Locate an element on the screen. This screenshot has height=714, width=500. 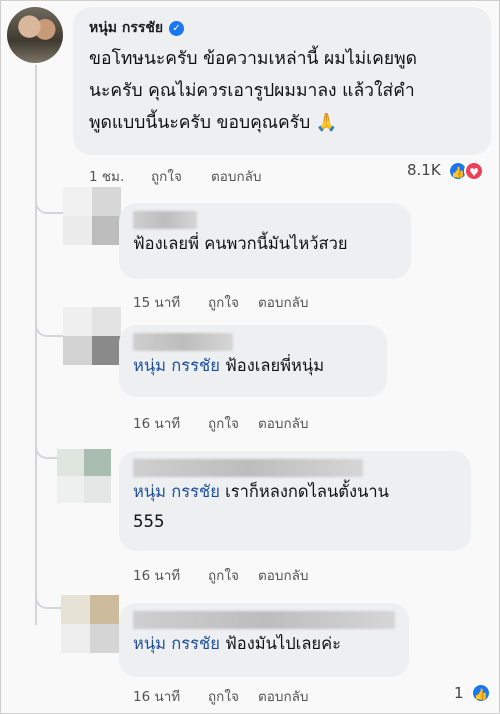
reply-meta: 15 นาที ถูกใจ ตอบกลับ is located at coordinates (220, 302).